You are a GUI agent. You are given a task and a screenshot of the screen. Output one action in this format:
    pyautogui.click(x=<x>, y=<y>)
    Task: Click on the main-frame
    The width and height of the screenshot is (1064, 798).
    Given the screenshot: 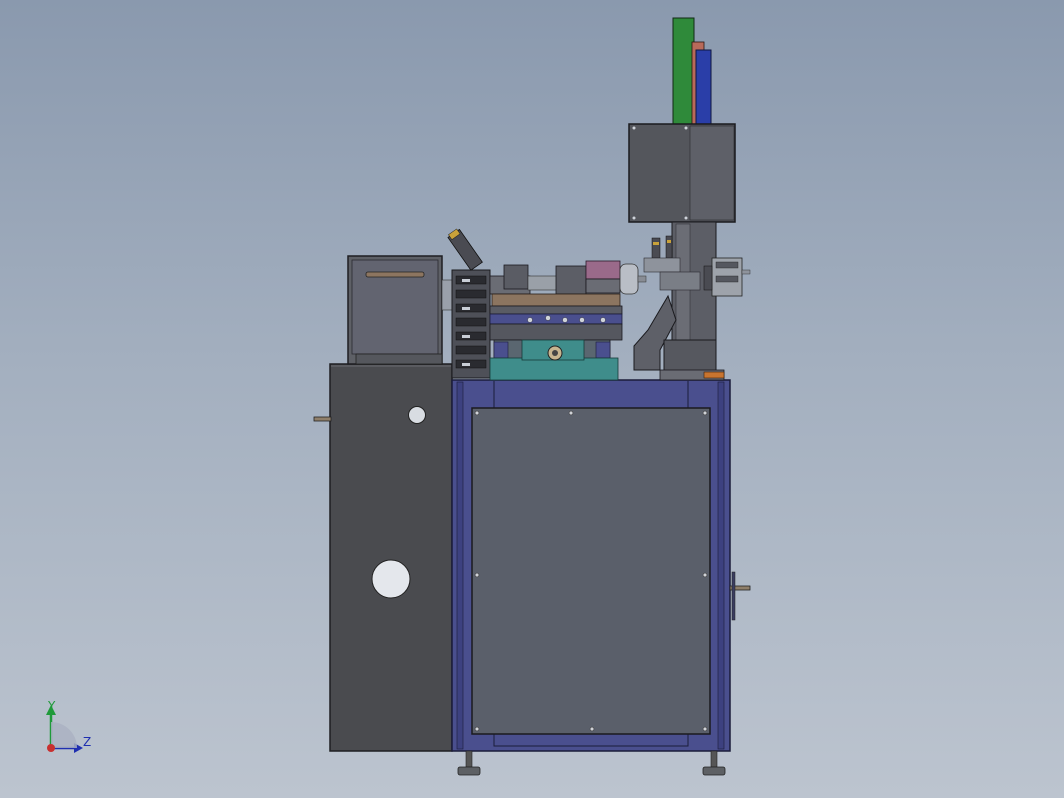 What is the action you would take?
    pyautogui.click(x=601, y=565)
    